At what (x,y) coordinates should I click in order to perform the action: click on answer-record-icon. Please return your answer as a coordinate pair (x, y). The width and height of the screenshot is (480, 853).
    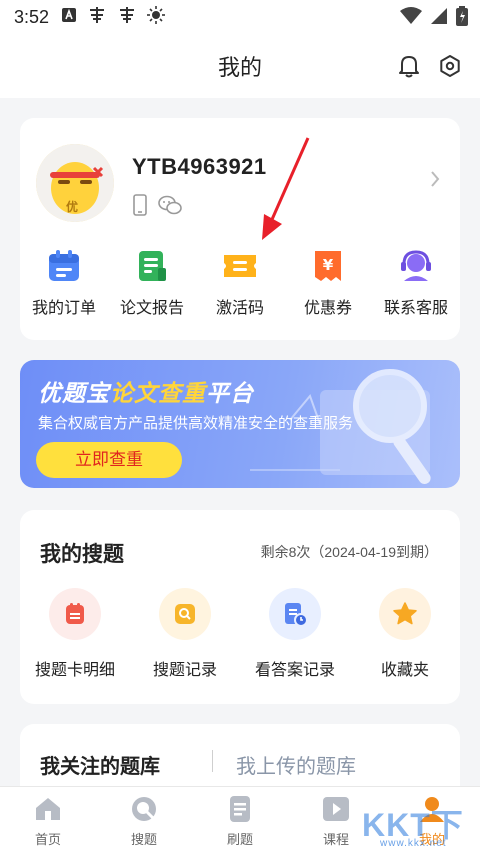
    Looking at the image, I should click on (295, 614).